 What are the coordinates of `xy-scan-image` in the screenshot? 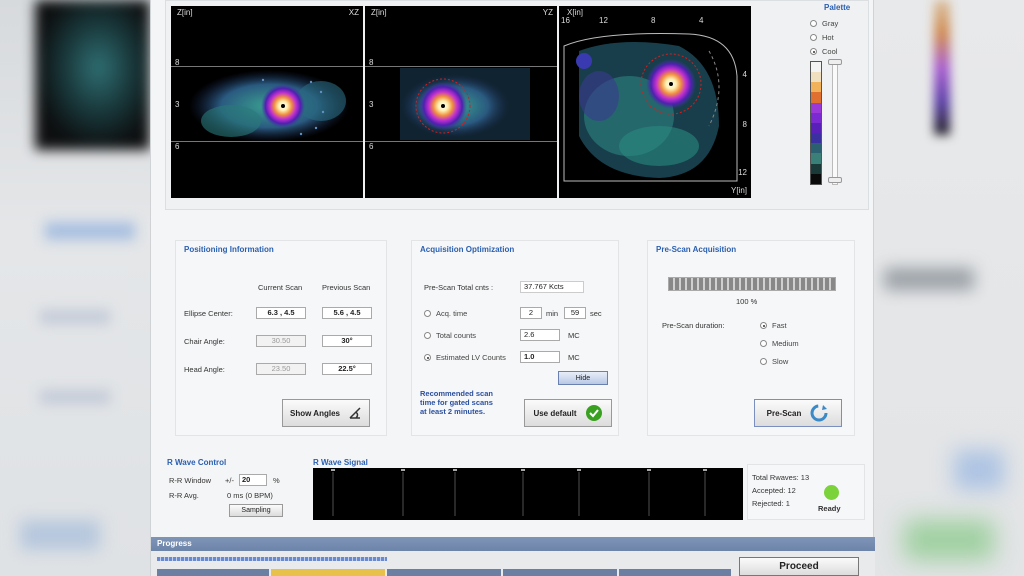 It's located at (650, 107).